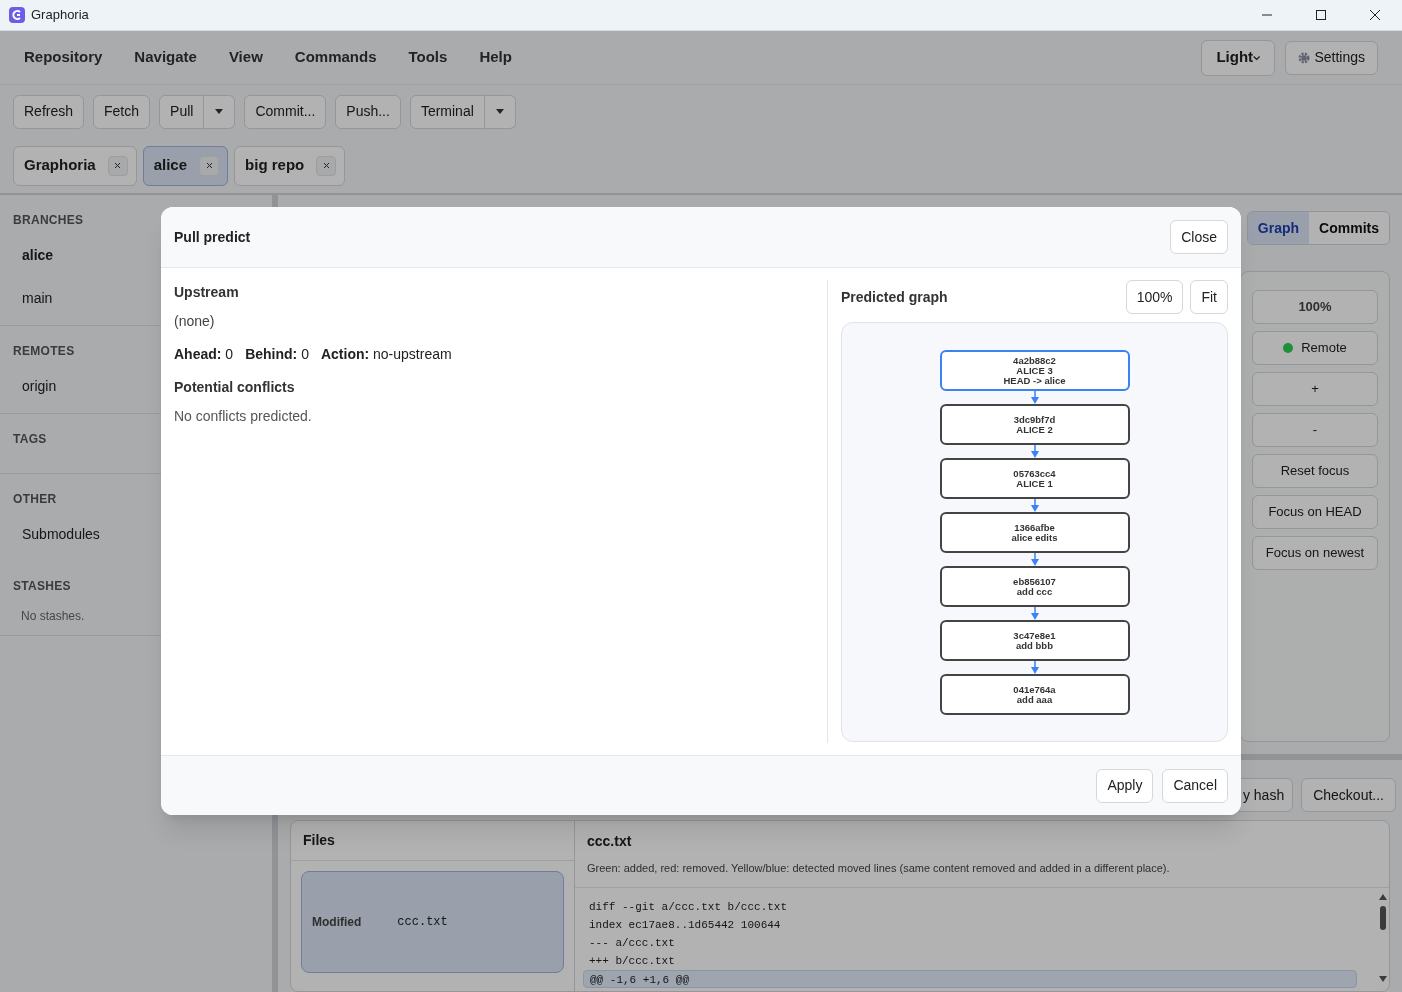  What do you see at coordinates (1315, 512) in the screenshot?
I see `graph-button: Focus on HEAD` at bounding box center [1315, 512].